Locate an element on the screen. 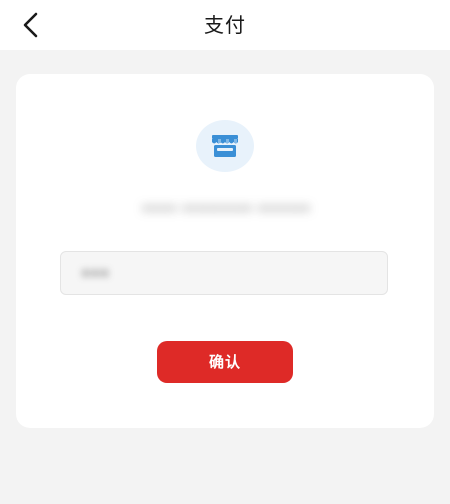 Image resolution: width=450 pixels, height=504 pixels. header-bar: 支付 is located at coordinates (225, 25).